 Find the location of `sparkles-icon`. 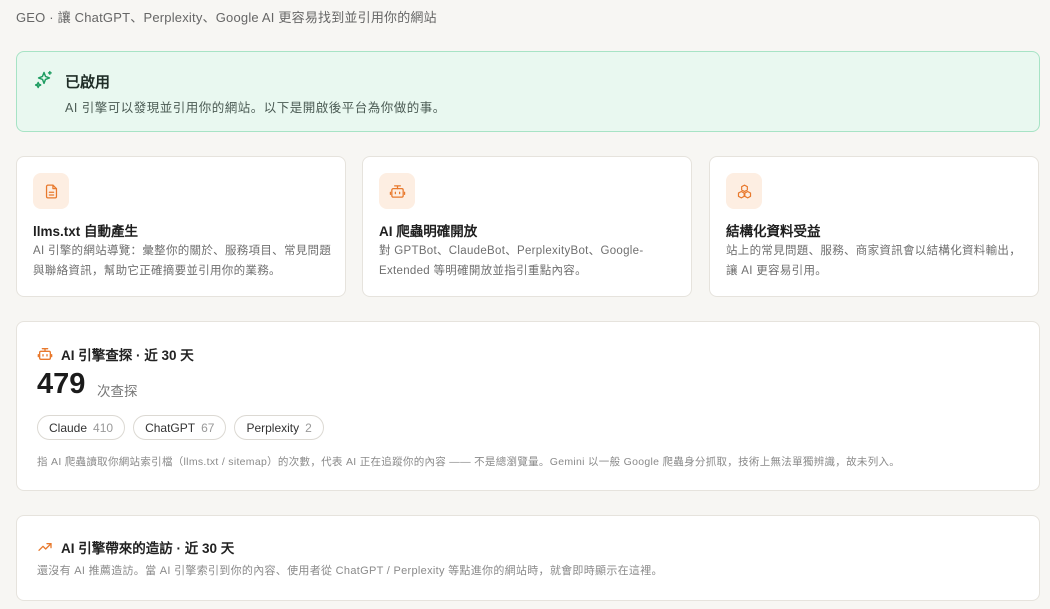

sparkles-icon is located at coordinates (44, 80).